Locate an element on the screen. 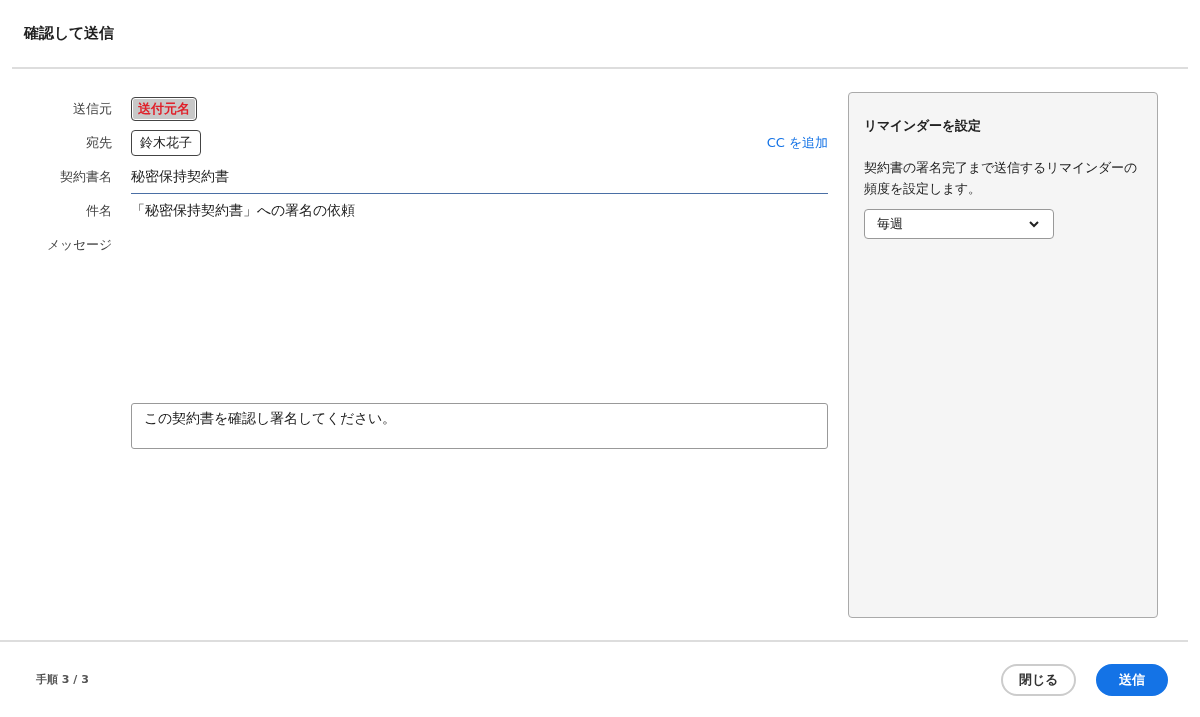 Image resolution: width=1200 pixels, height=717 pixels. field-label: 契約書名 is located at coordinates (85, 177).